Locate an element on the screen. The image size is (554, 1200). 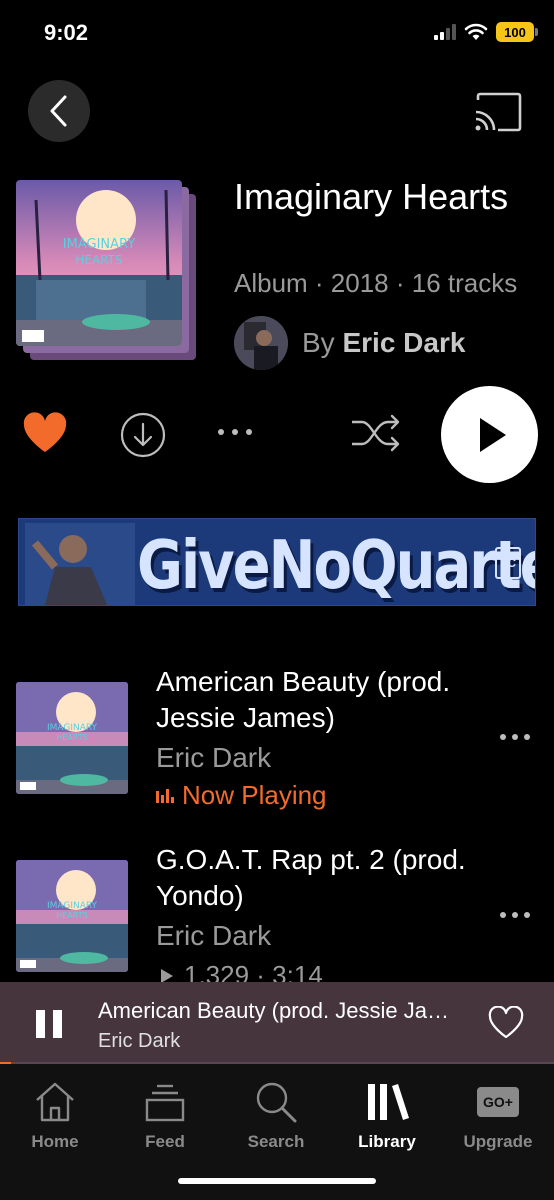
shuffle-icon is located at coordinates (376, 433).